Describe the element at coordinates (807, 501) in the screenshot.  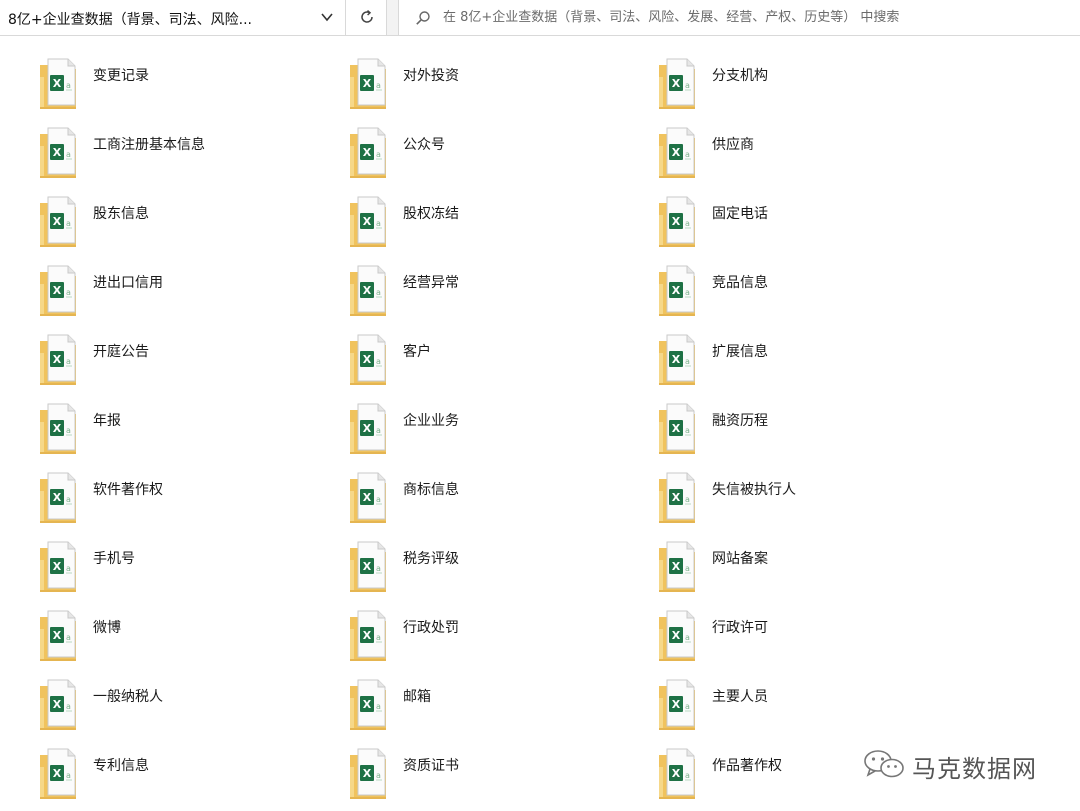
I see `file-item: X a 失信被执行人` at that location.